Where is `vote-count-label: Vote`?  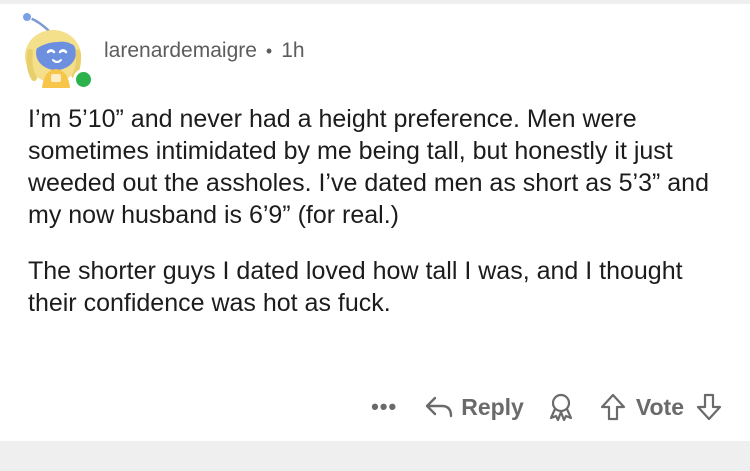
vote-count-label: Vote is located at coordinates (659, 406).